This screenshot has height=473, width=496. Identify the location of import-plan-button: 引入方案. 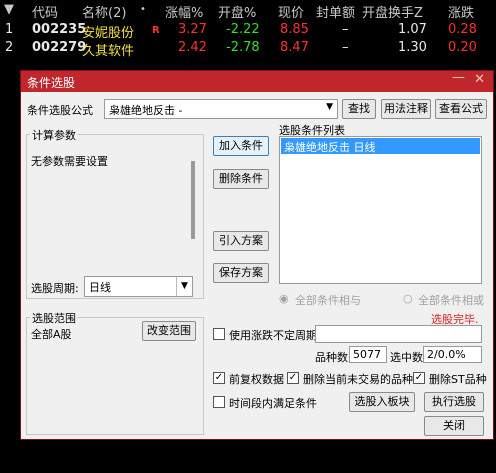
(241, 241).